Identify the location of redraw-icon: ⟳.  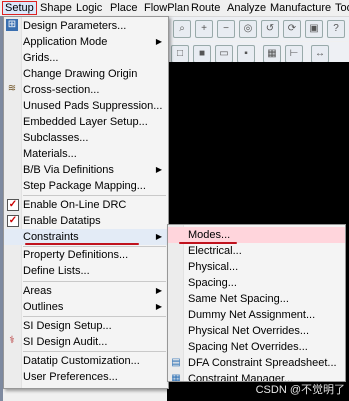
(292, 29).